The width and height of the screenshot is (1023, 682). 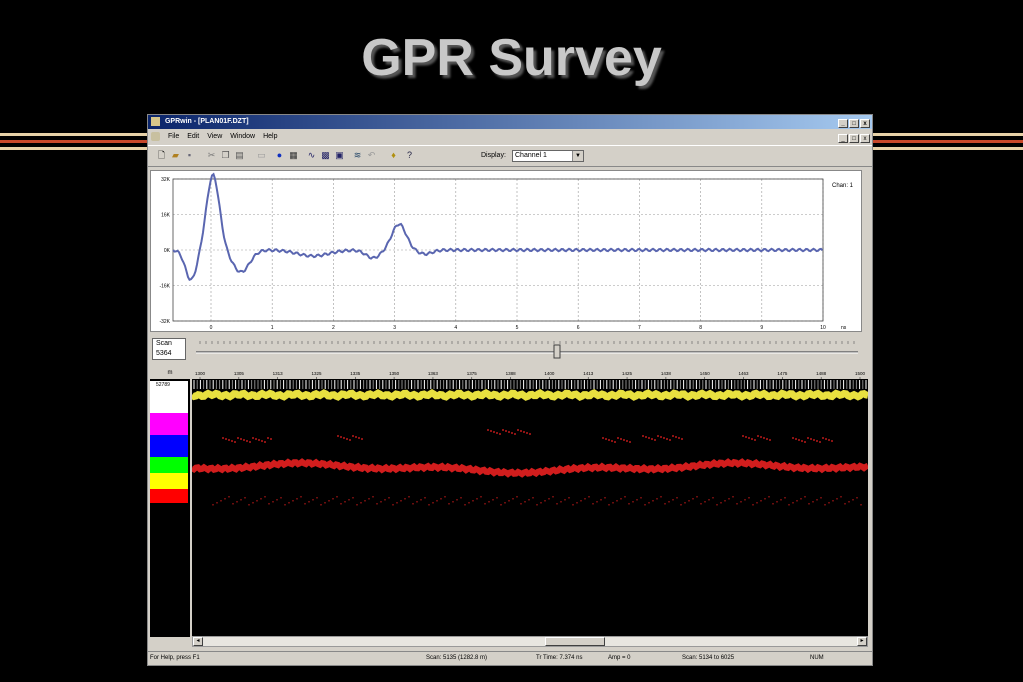 I want to click on window-titlebar: GPRwin - [PLAN01F.DZT] _ □ x, so click(x=510, y=122).